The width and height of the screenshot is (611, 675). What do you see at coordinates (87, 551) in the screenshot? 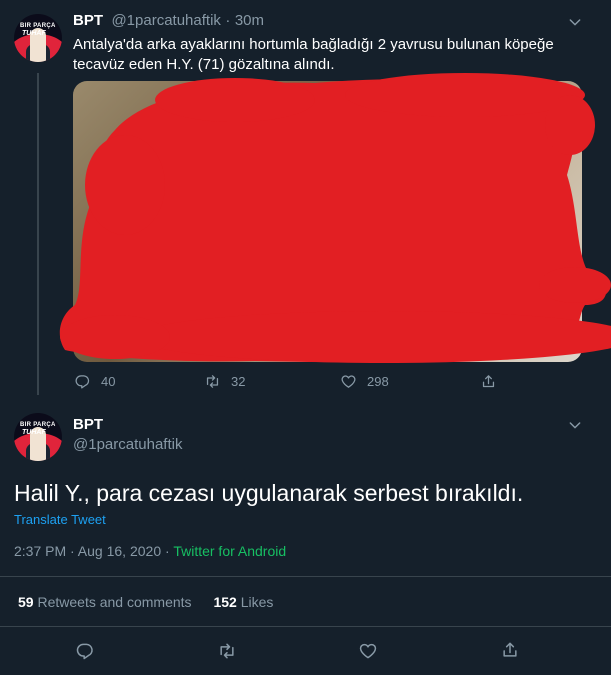
I see `tweet-timestamp: 2:37 PM · Aug 16, 2020` at bounding box center [87, 551].